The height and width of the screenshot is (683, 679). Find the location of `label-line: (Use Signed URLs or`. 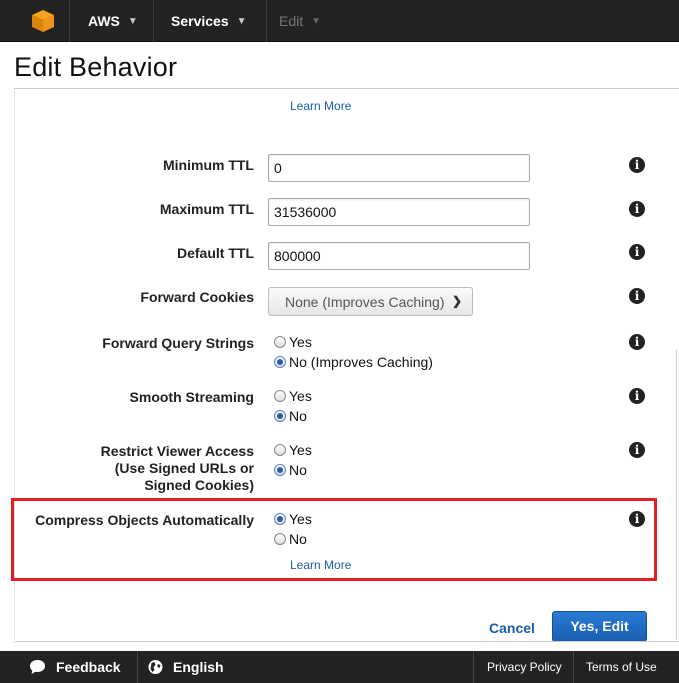

label-line: (Use Signed URLs or is located at coordinates (184, 468).